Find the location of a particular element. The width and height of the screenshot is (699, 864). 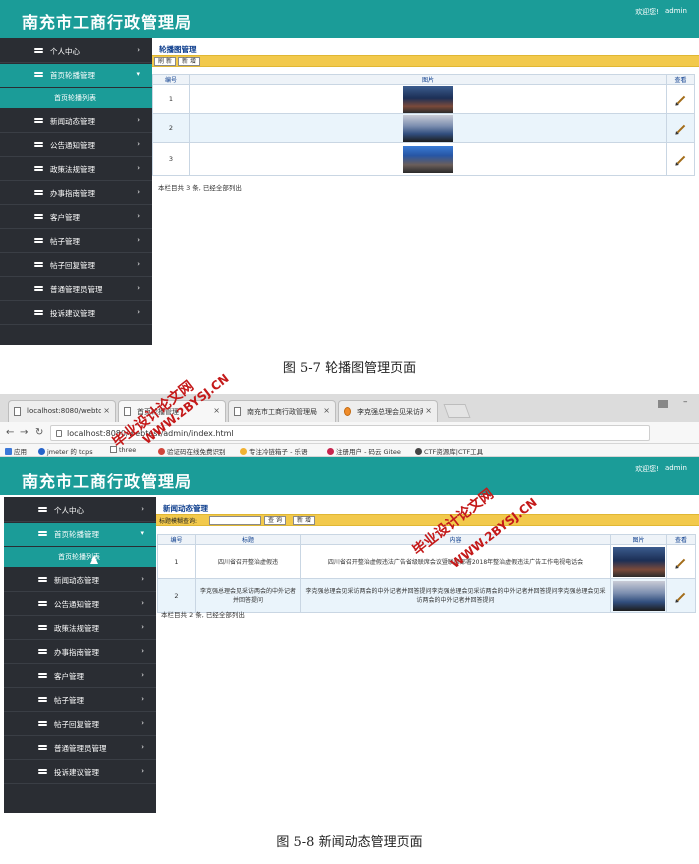

back-icon: ← is located at coordinates (10, 432).